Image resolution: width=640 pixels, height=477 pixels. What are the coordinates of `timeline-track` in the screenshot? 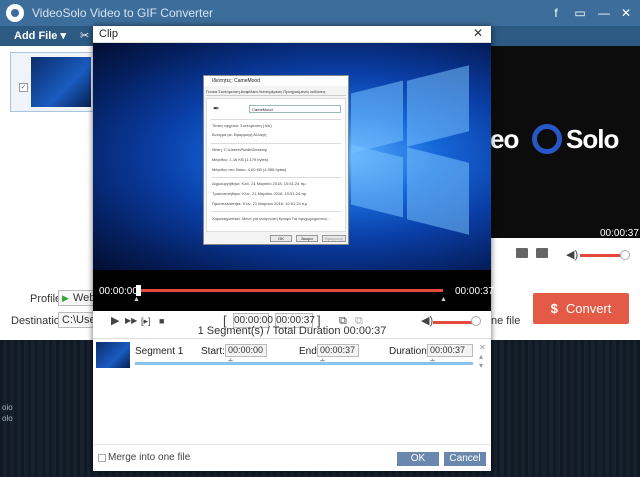 It's located at (290, 290).